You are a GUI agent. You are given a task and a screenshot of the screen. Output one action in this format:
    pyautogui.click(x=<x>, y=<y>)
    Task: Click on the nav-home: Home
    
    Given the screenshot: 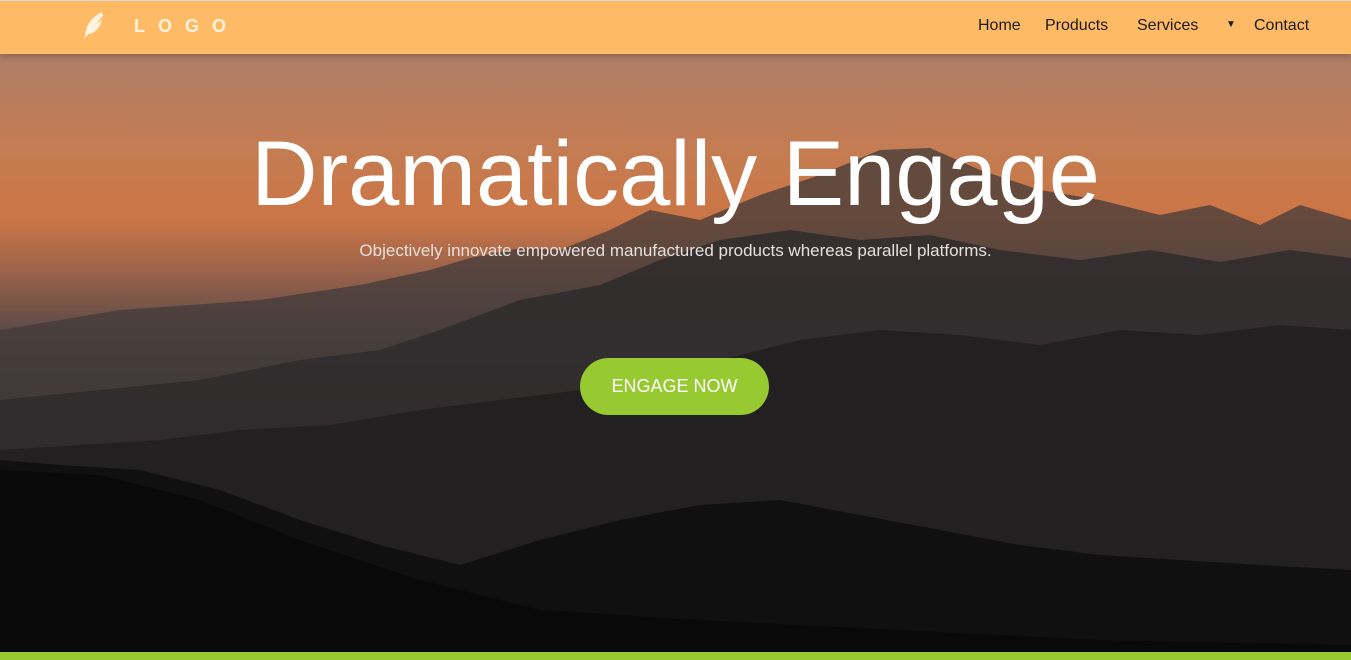 What is the action you would take?
    pyautogui.click(x=999, y=26)
    